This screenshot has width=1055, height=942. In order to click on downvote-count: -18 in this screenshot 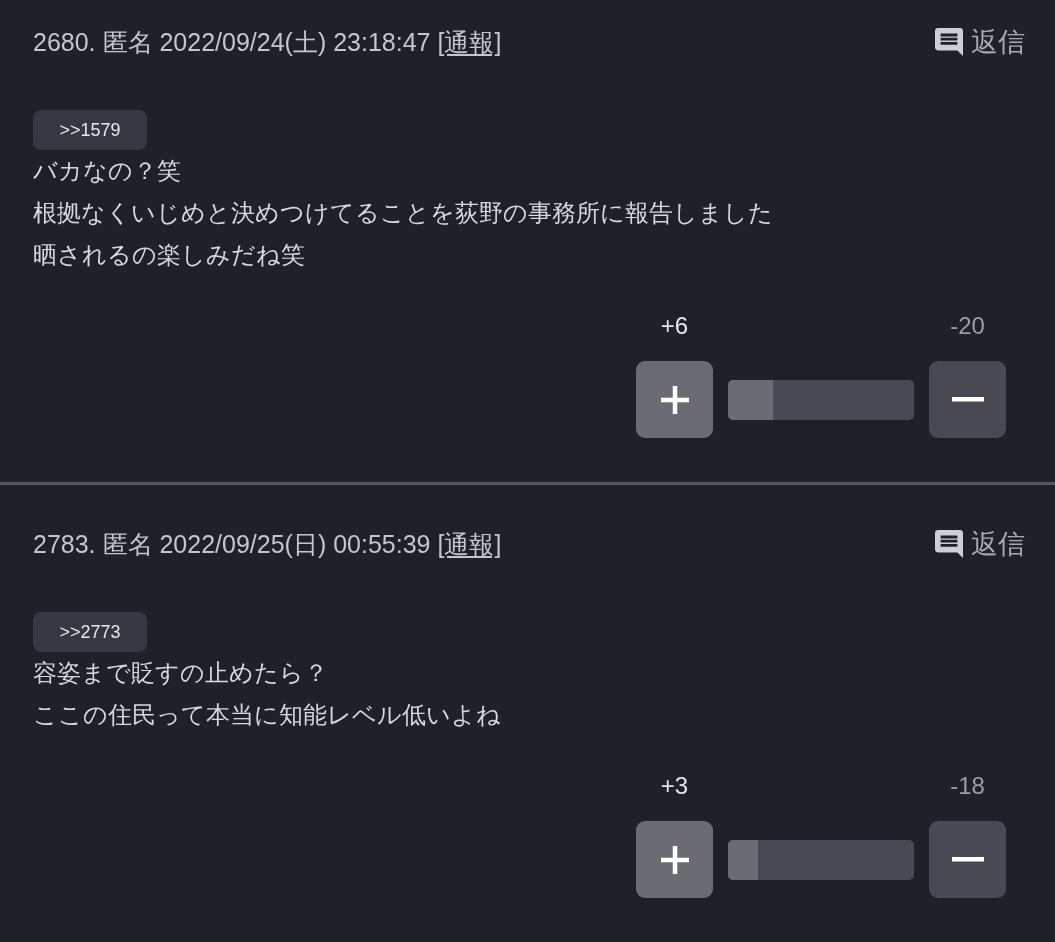, I will do `click(967, 786)`.